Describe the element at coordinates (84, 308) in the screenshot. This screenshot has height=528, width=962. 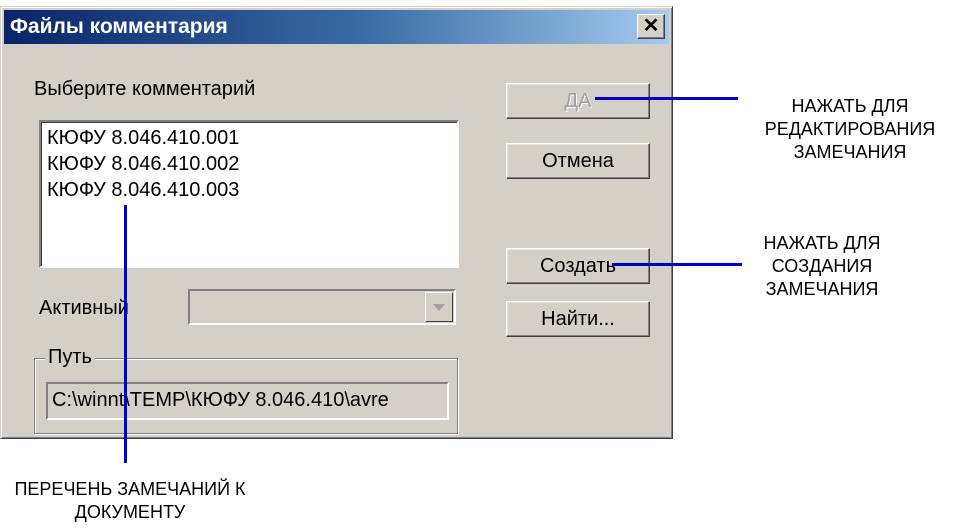
I see `active-label: Активный` at that location.